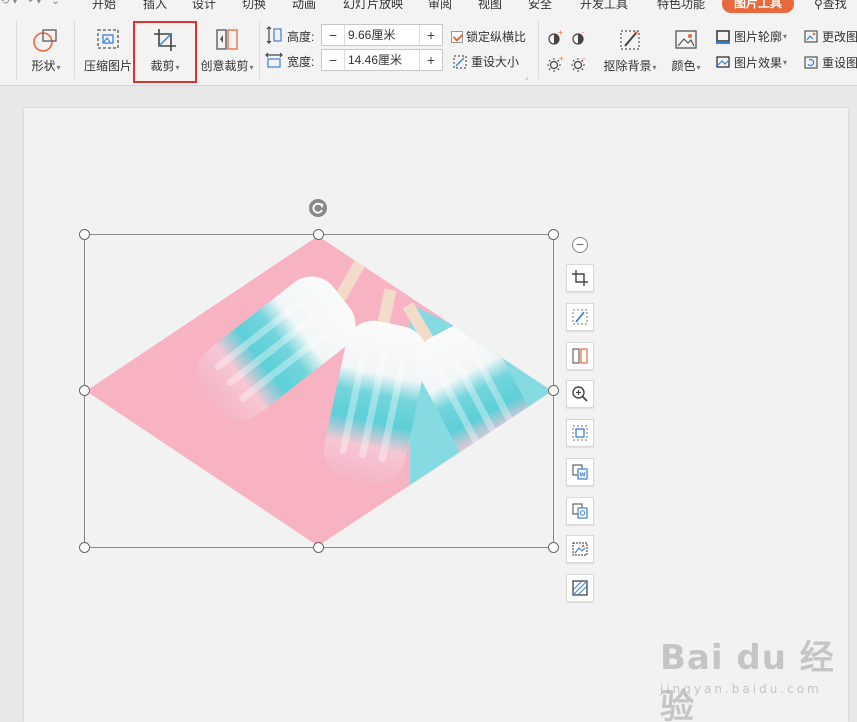  I want to click on resize-handle-right, so click(553, 390).